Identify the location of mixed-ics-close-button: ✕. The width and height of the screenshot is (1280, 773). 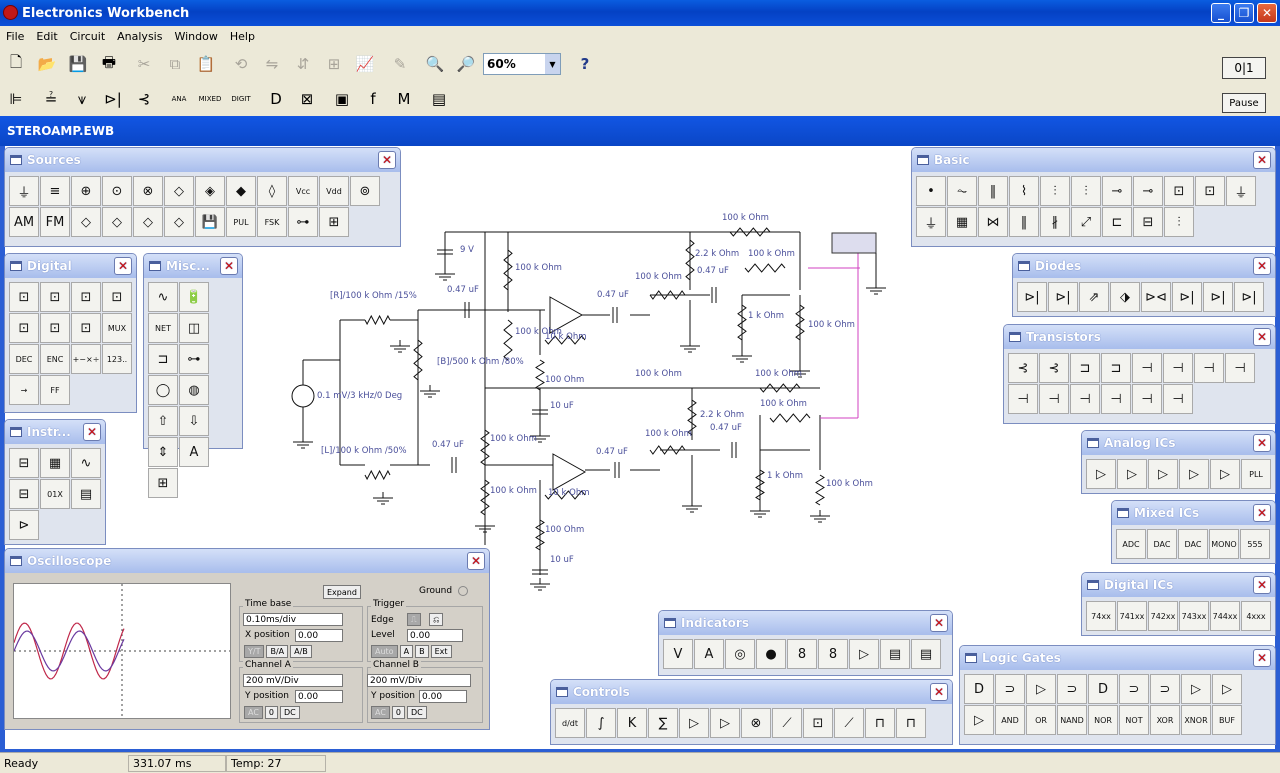
(1262, 513).